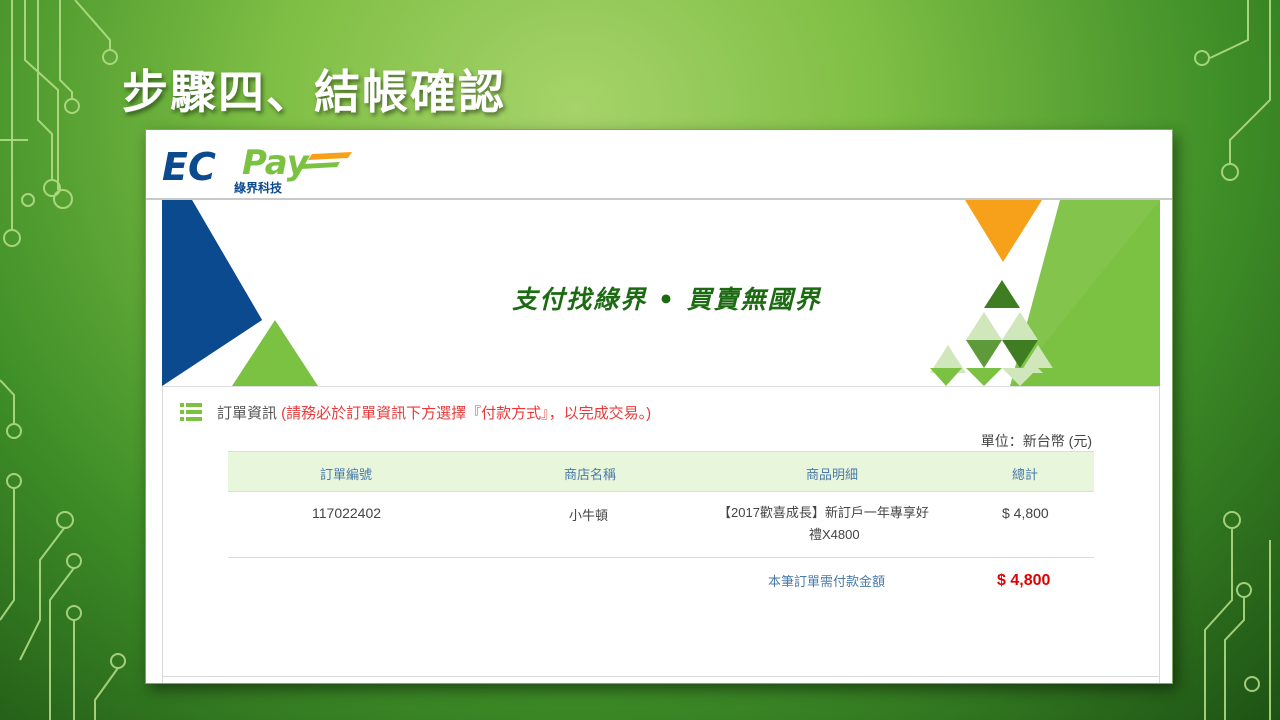  Describe the element at coordinates (832, 474) in the screenshot. I see `col-item-detail: 商品明細` at that location.